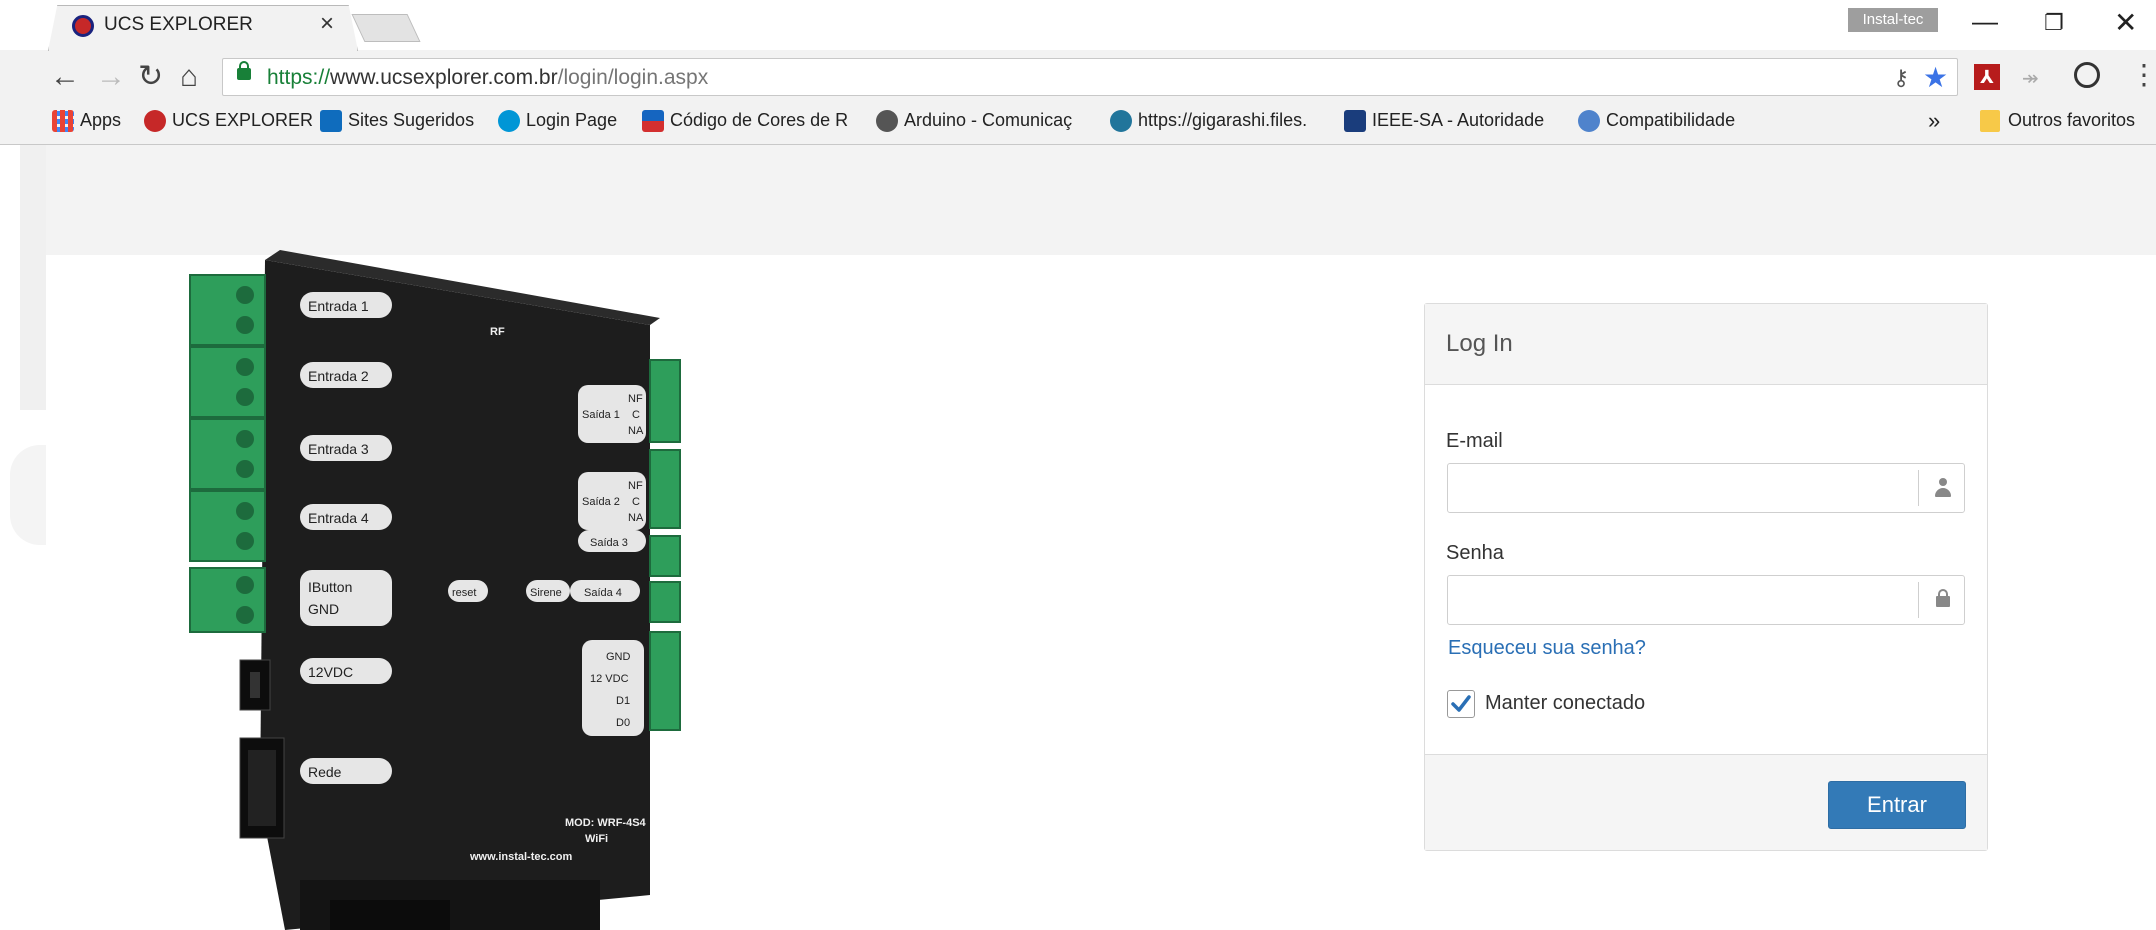  Describe the element at coordinates (1208, 121) in the screenshot. I see `bookmark-gigarashi: https://gigarashi.files.` at that location.